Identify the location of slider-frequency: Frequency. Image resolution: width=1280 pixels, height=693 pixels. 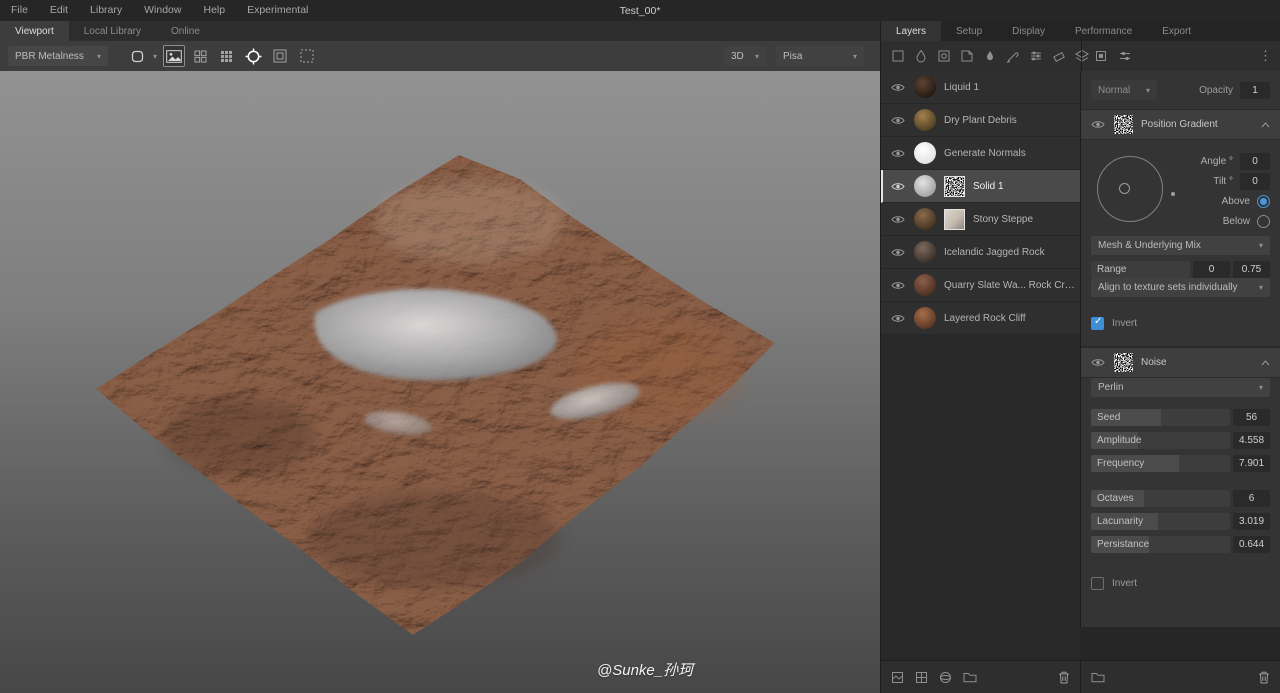
(1160, 463).